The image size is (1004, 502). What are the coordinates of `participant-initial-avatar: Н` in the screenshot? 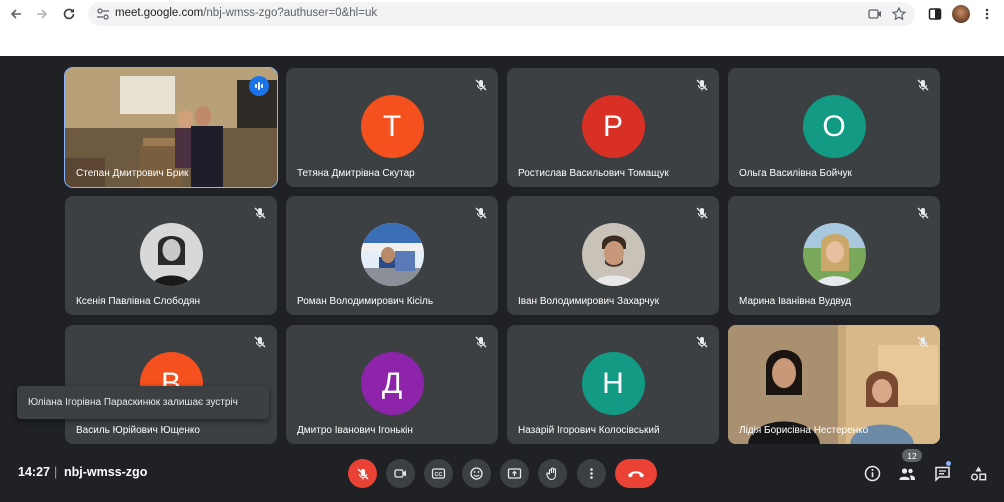 It's located at (613, 383).